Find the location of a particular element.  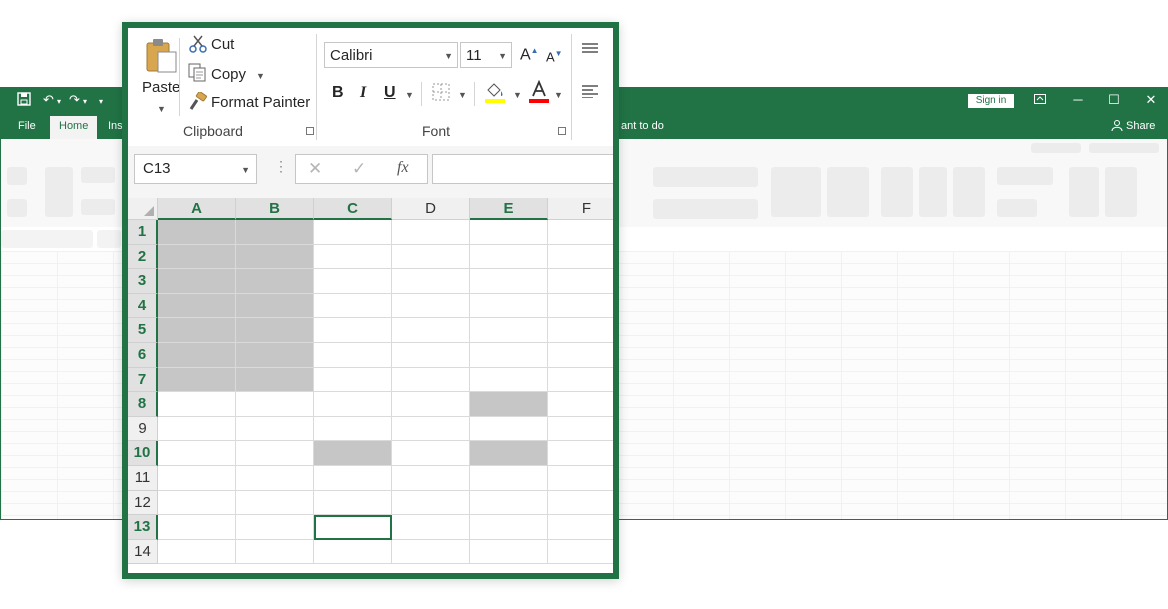

cell-c2 is located at coordinates (353, 257).